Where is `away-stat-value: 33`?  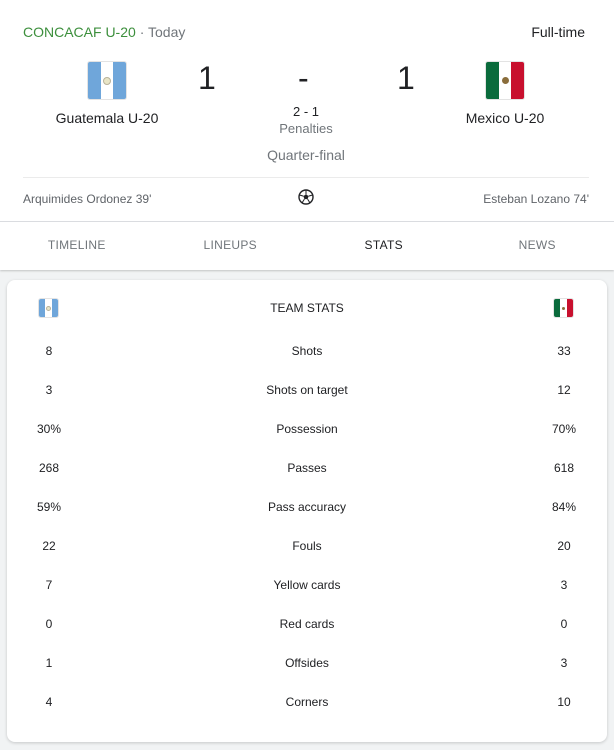 away-stat-value: 33 is located at coordinates (564, 351).